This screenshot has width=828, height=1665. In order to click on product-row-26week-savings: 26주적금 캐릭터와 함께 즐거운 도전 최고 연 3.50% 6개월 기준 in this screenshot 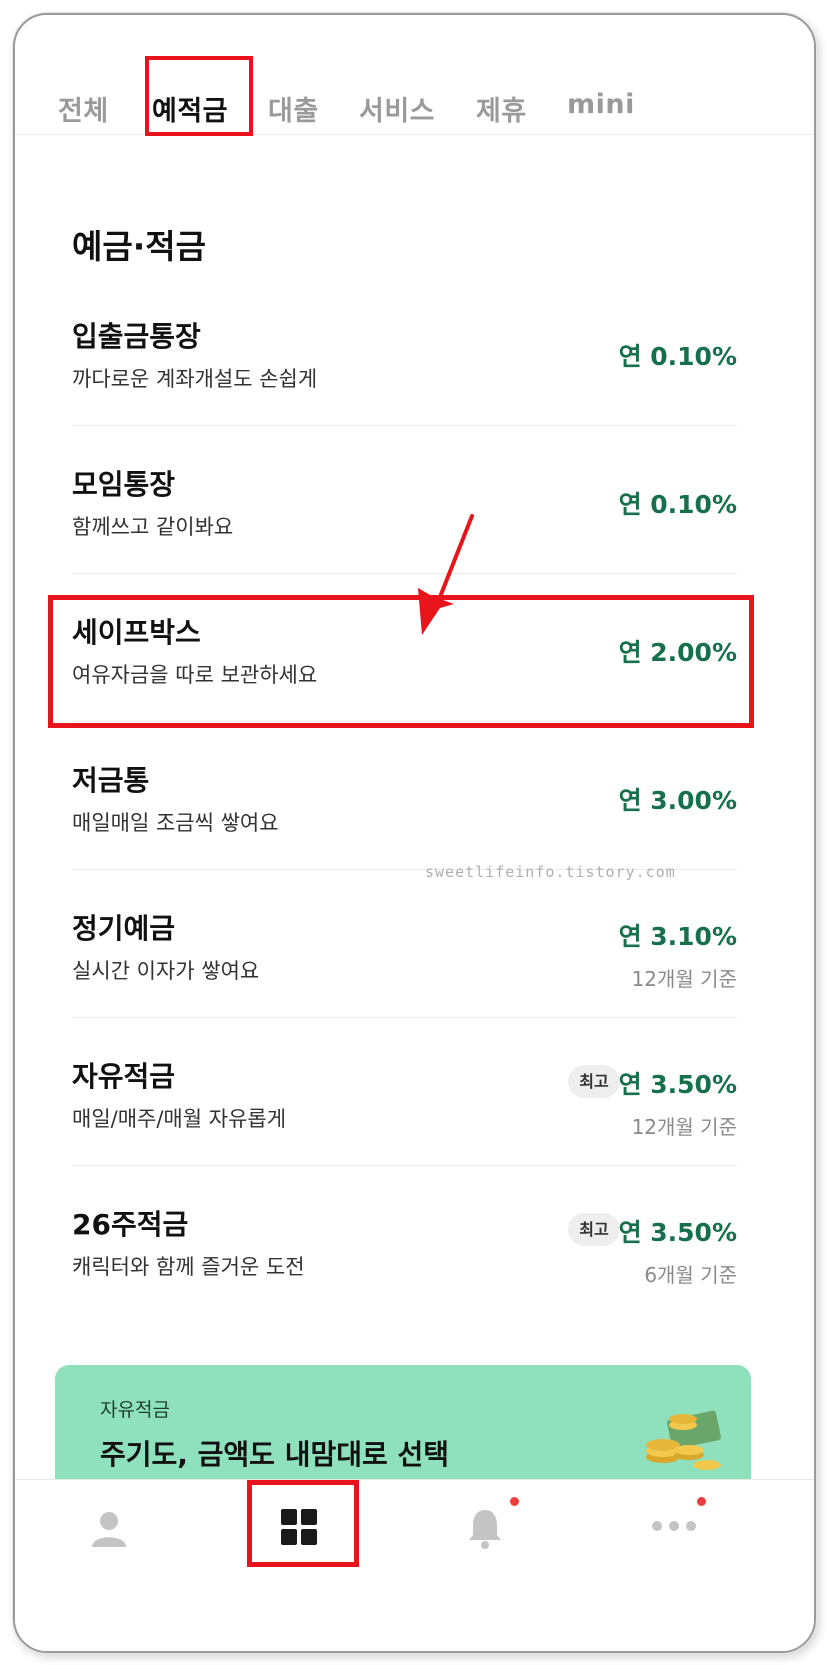, I will do `click(404, 1277)`.